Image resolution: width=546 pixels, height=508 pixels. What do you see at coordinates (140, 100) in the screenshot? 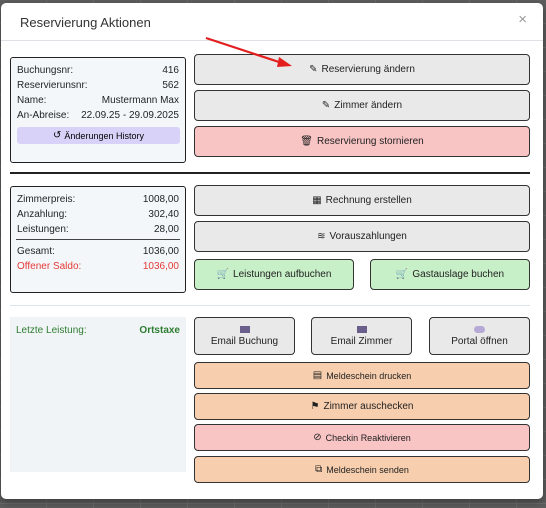
I see `guest-name-value: Mustermann Max` at bounding box center [140, 100].